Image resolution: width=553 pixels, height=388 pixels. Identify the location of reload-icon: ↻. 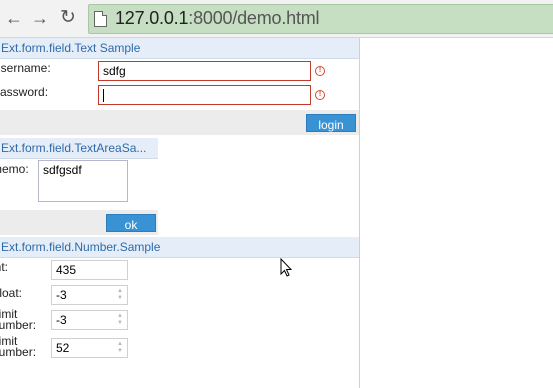
(68, 18).